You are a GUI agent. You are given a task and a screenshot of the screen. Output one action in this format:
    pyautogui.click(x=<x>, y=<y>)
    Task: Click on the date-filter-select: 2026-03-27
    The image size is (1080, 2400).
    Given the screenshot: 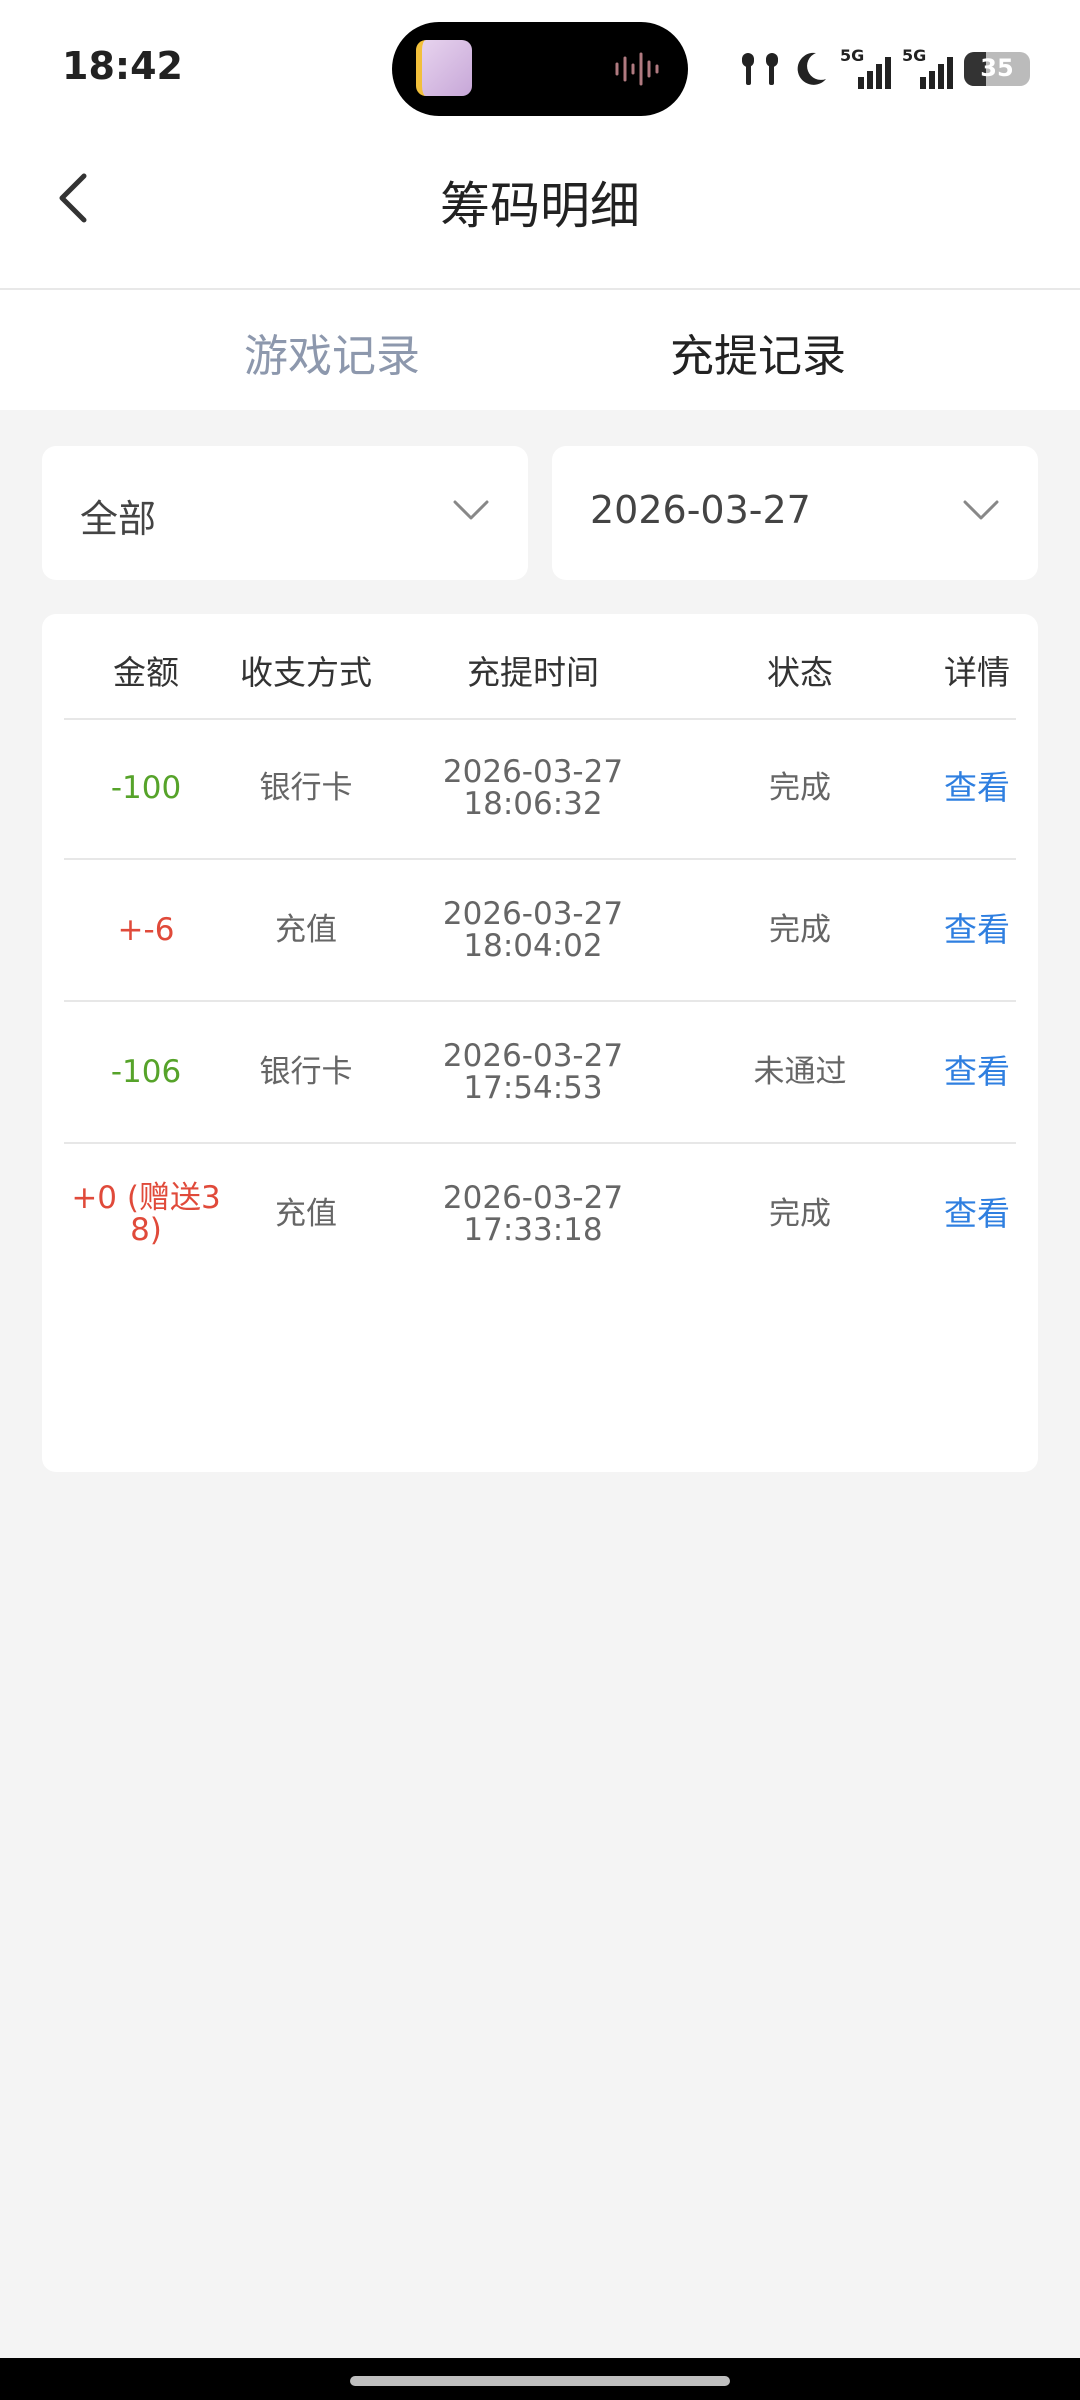 What is the action you would take?
    pyautogui.click(x=795, y=513)
    